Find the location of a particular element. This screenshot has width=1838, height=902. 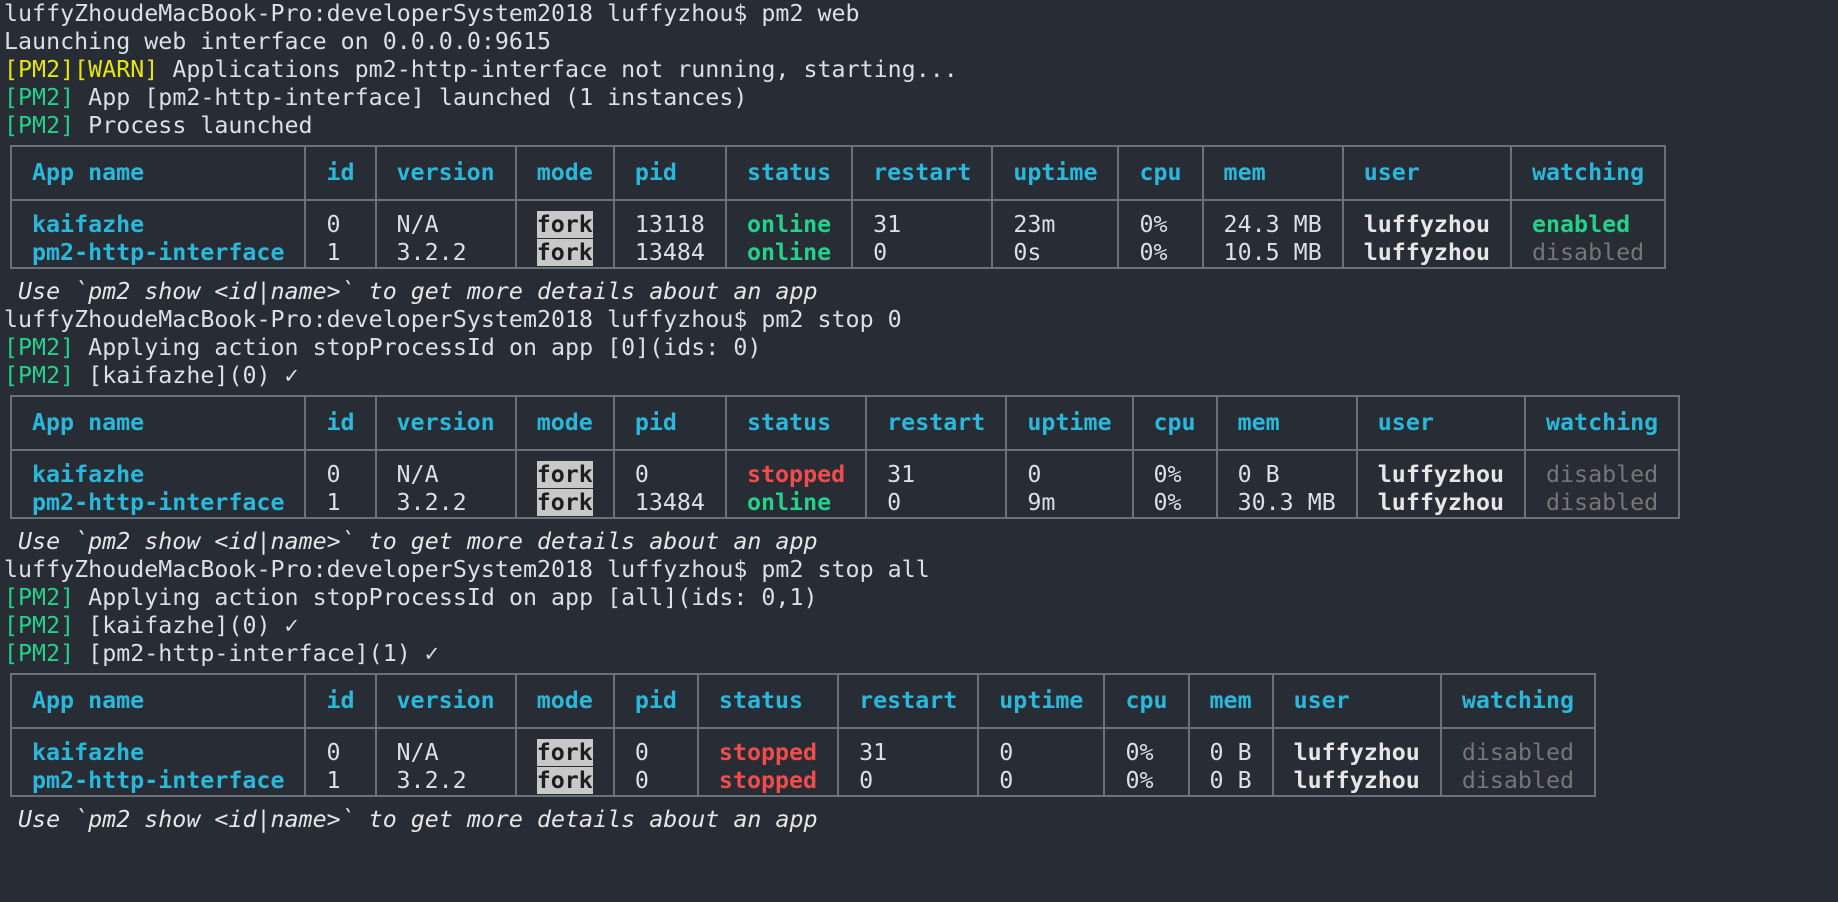

column-header-cpu: cpu is located at coordinates (1160, 173).